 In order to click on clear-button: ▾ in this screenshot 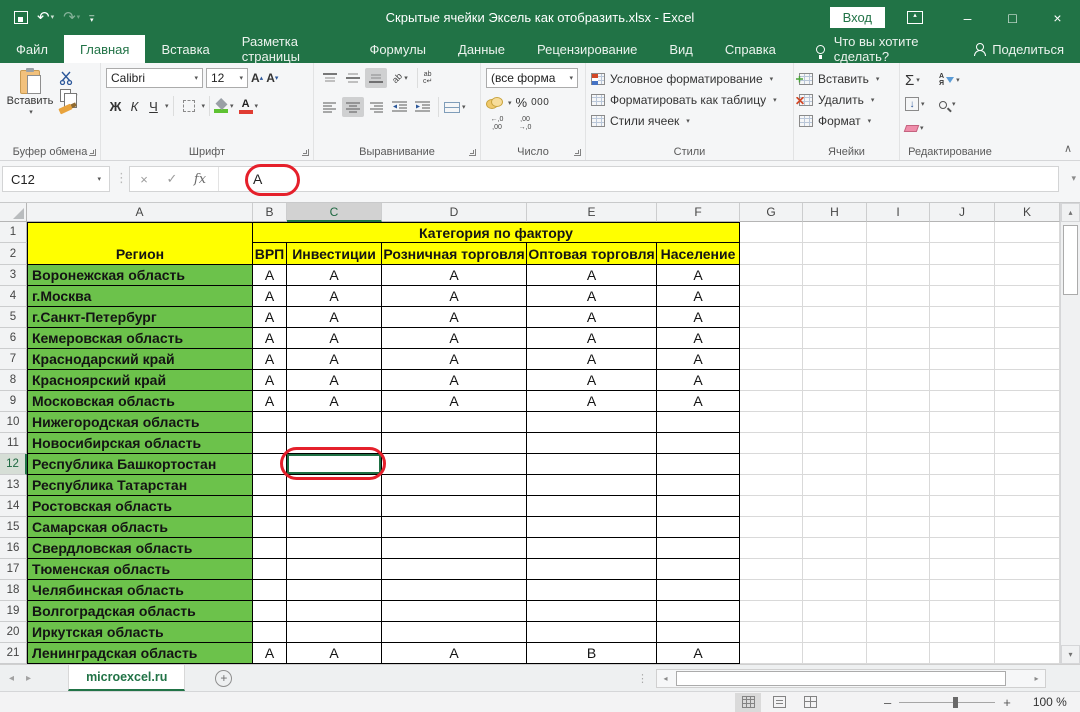, I will do `click(921, 128)`.